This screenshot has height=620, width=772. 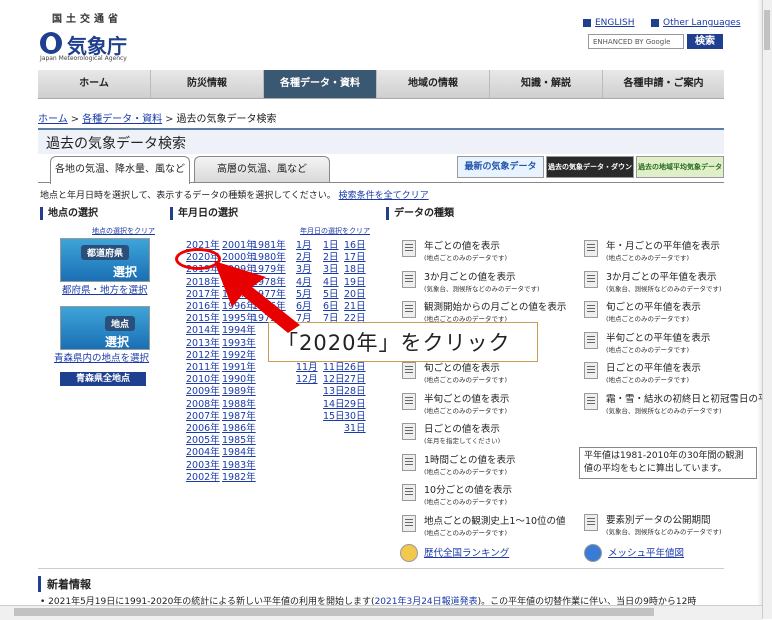 I want to click on english-link: ENGLISH, so click(x=609, y=23).